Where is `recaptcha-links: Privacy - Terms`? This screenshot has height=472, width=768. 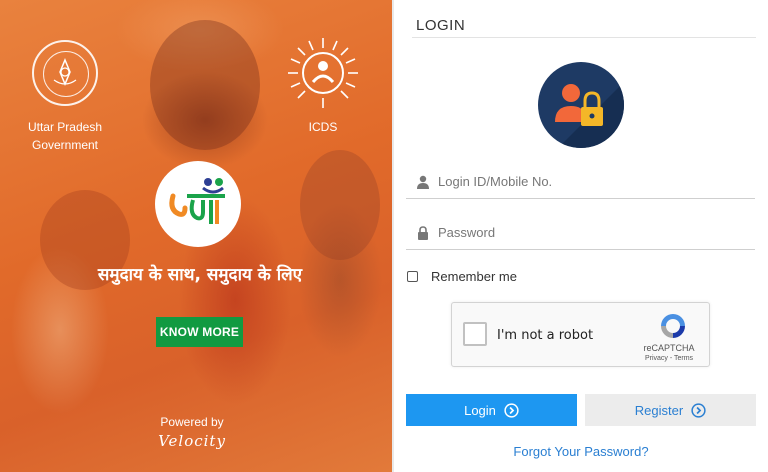
recaptcha-links: Privacy - Terms is located at coordinates (669, 358).